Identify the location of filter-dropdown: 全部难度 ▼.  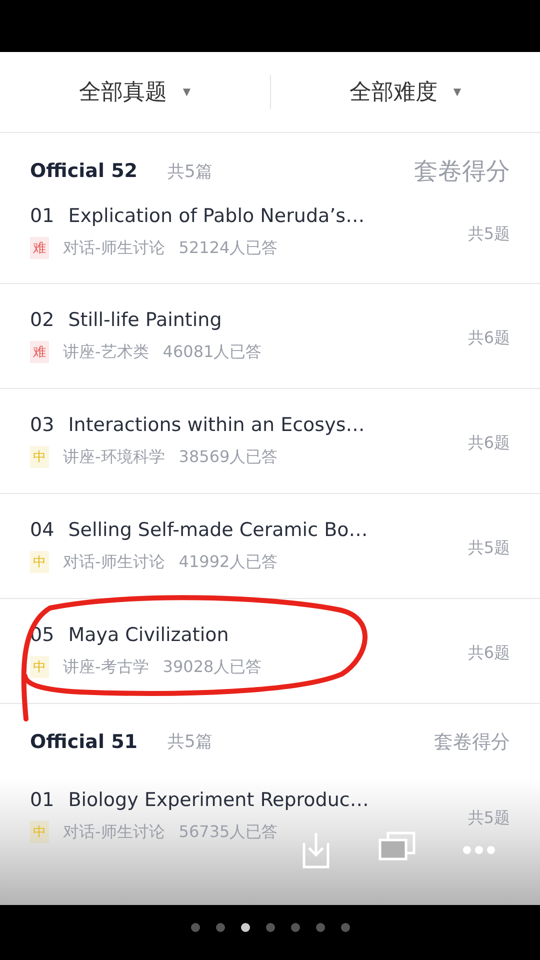
(405, 92).